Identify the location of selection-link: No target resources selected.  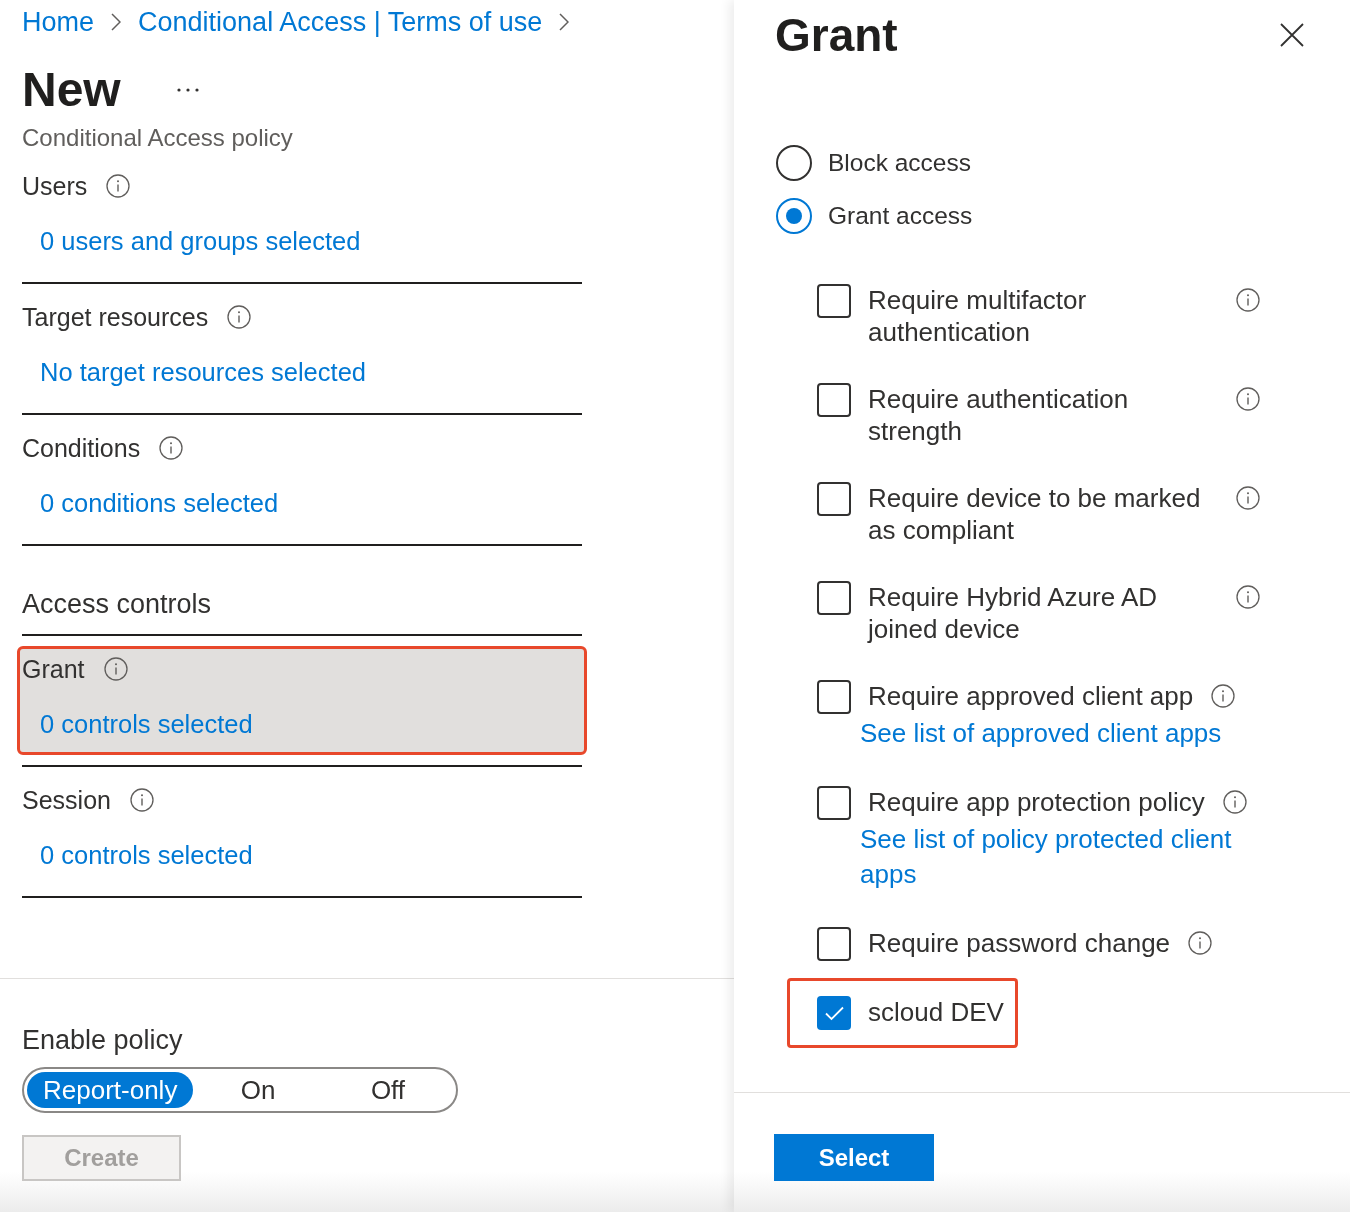
(203, 372).